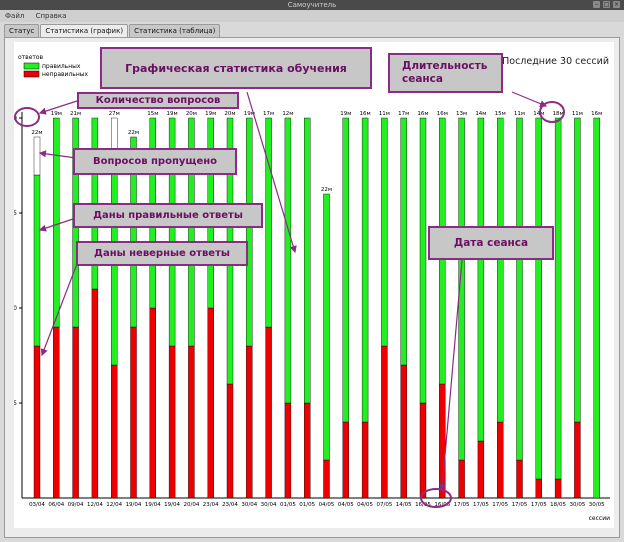 The image size is (624, 542). I want to click on x-tick-label: 18/05, so click(558, 505).